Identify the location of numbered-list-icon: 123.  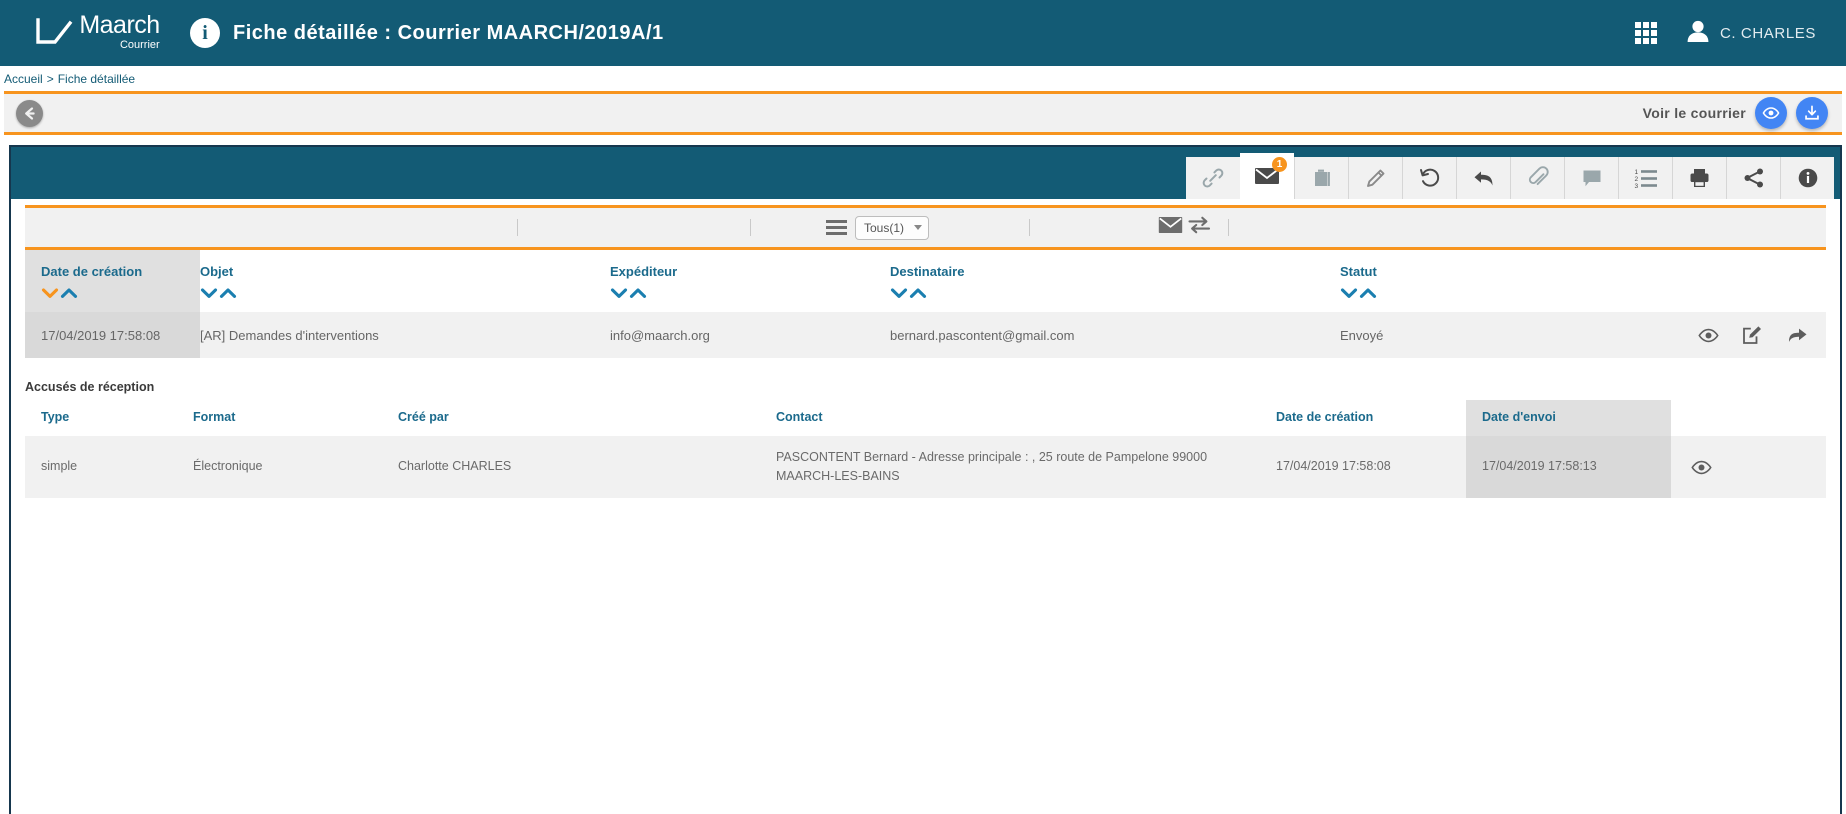
(1646, 178).